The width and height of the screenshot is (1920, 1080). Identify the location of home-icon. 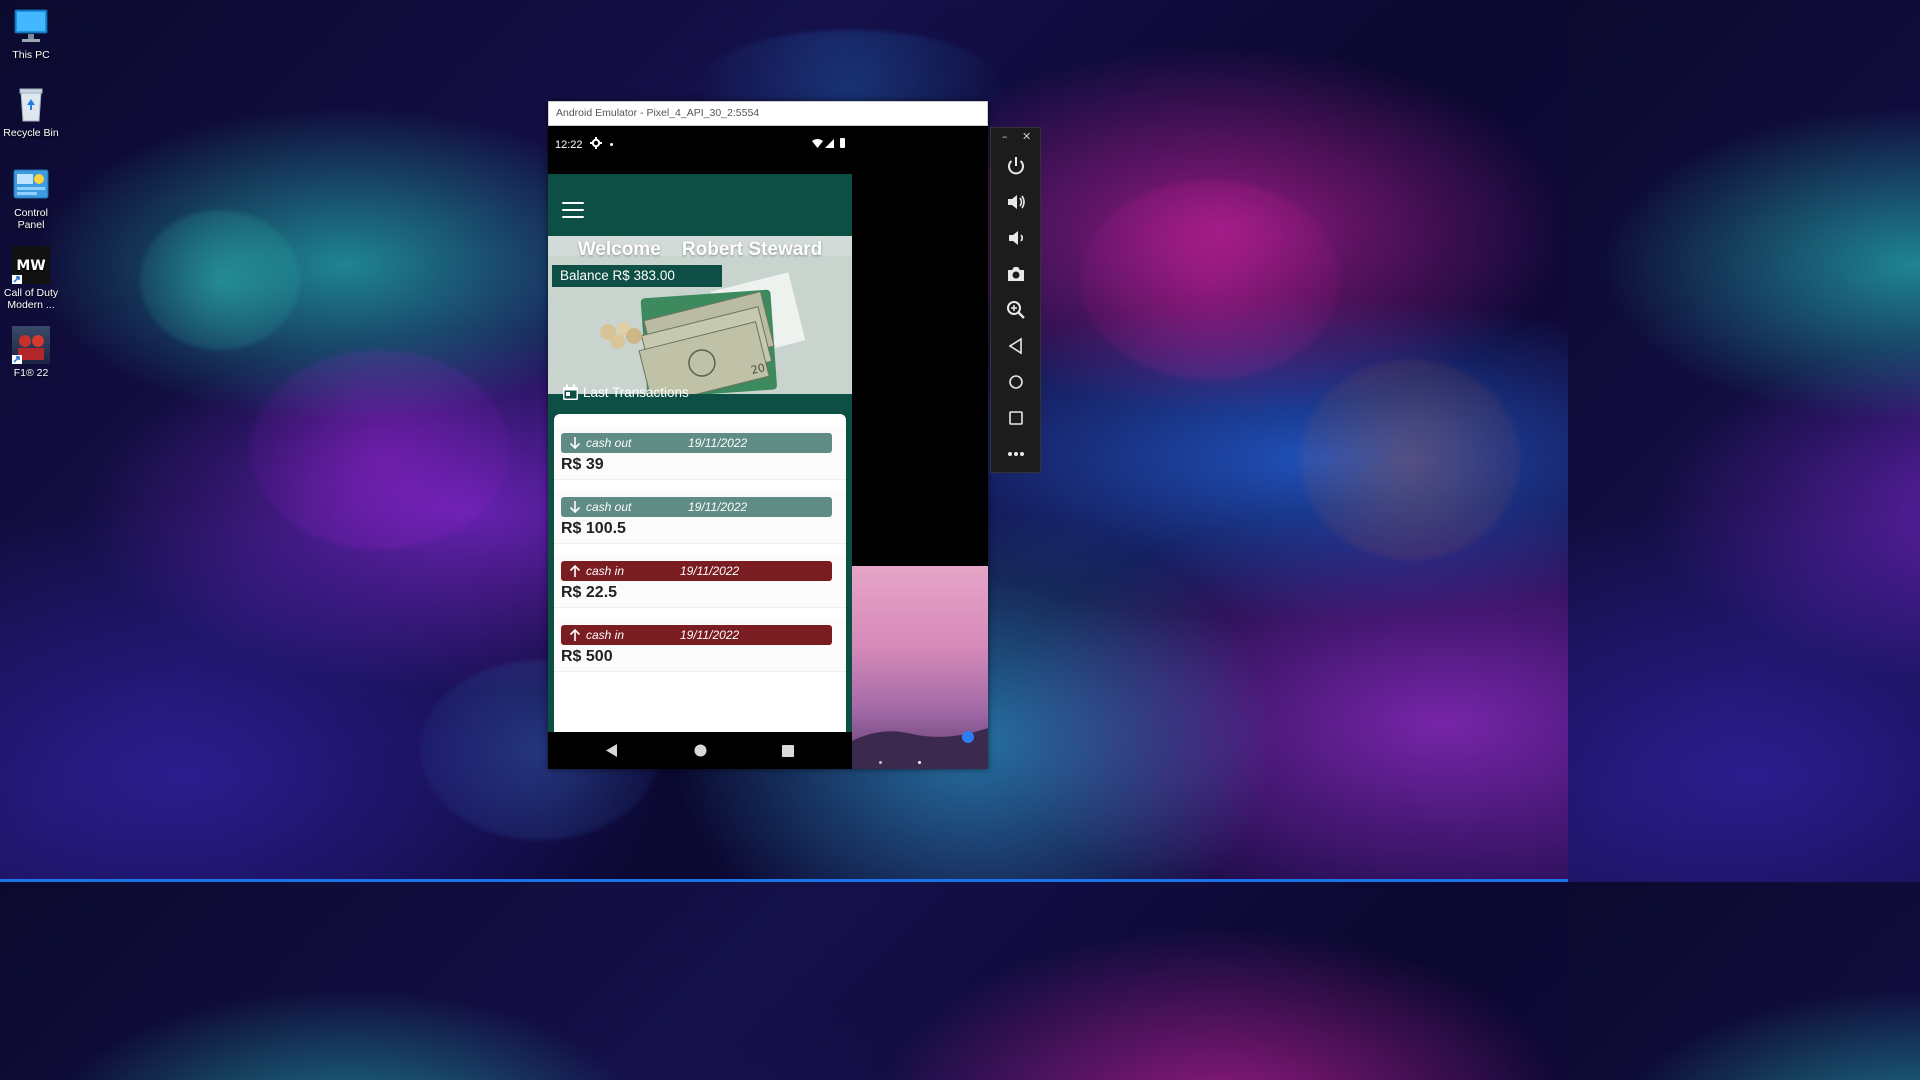
(1016, 382).